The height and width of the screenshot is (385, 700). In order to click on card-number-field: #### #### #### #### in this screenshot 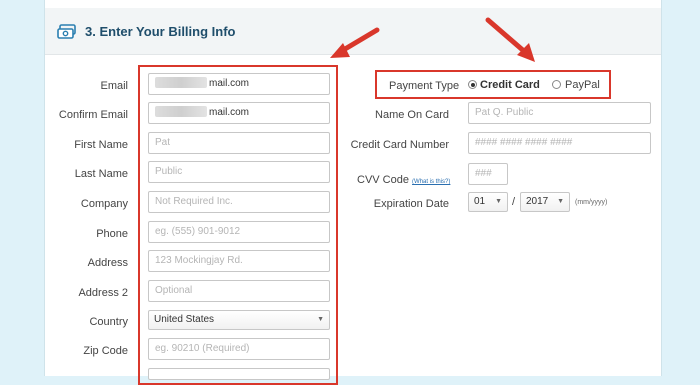, I will do `click(559, 143)`.